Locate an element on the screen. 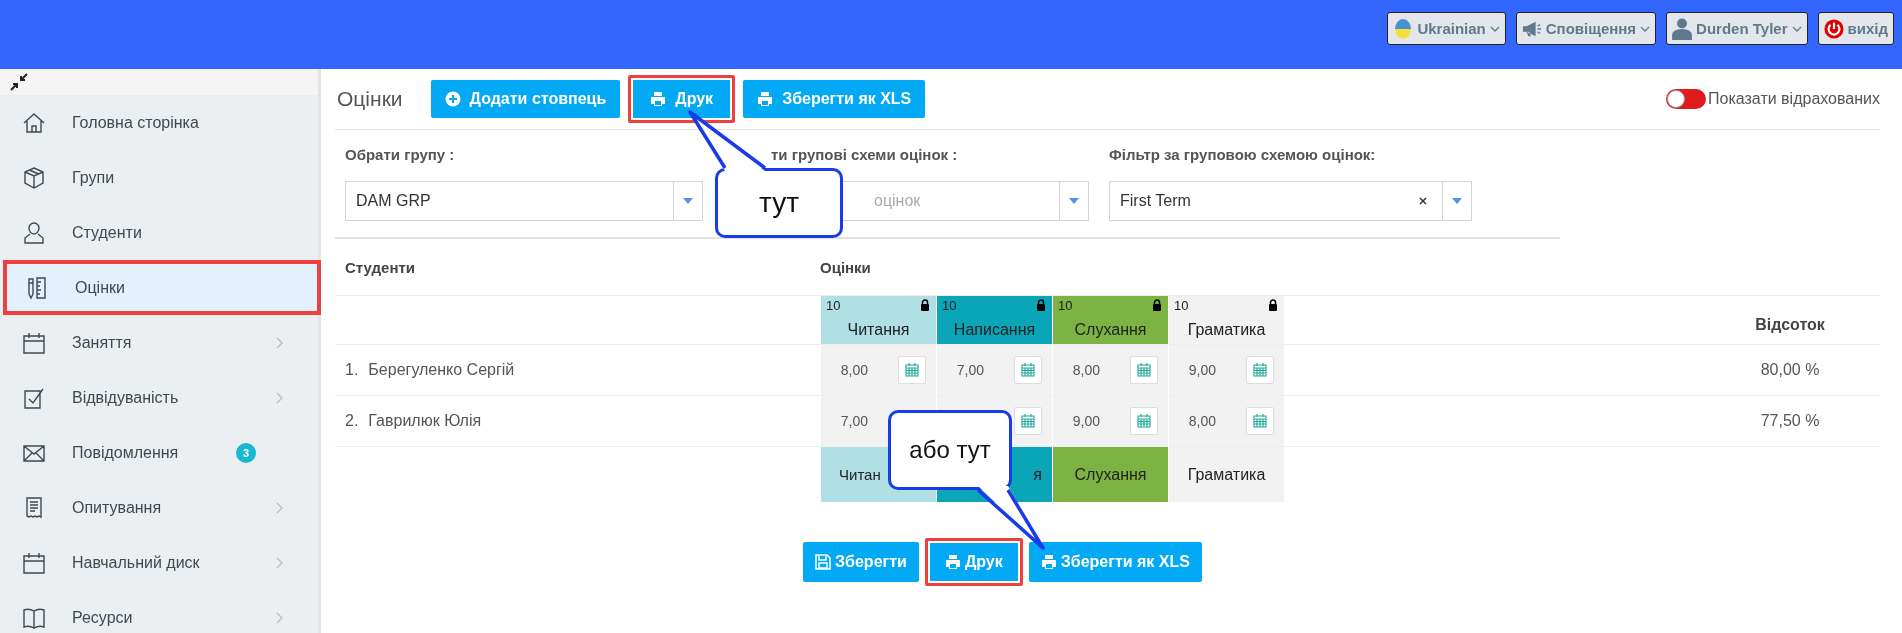 Image resolution: width=1902 pixels, height=633 pixels. sidebar-label: Ресурси is located at coordinates (103, 617).